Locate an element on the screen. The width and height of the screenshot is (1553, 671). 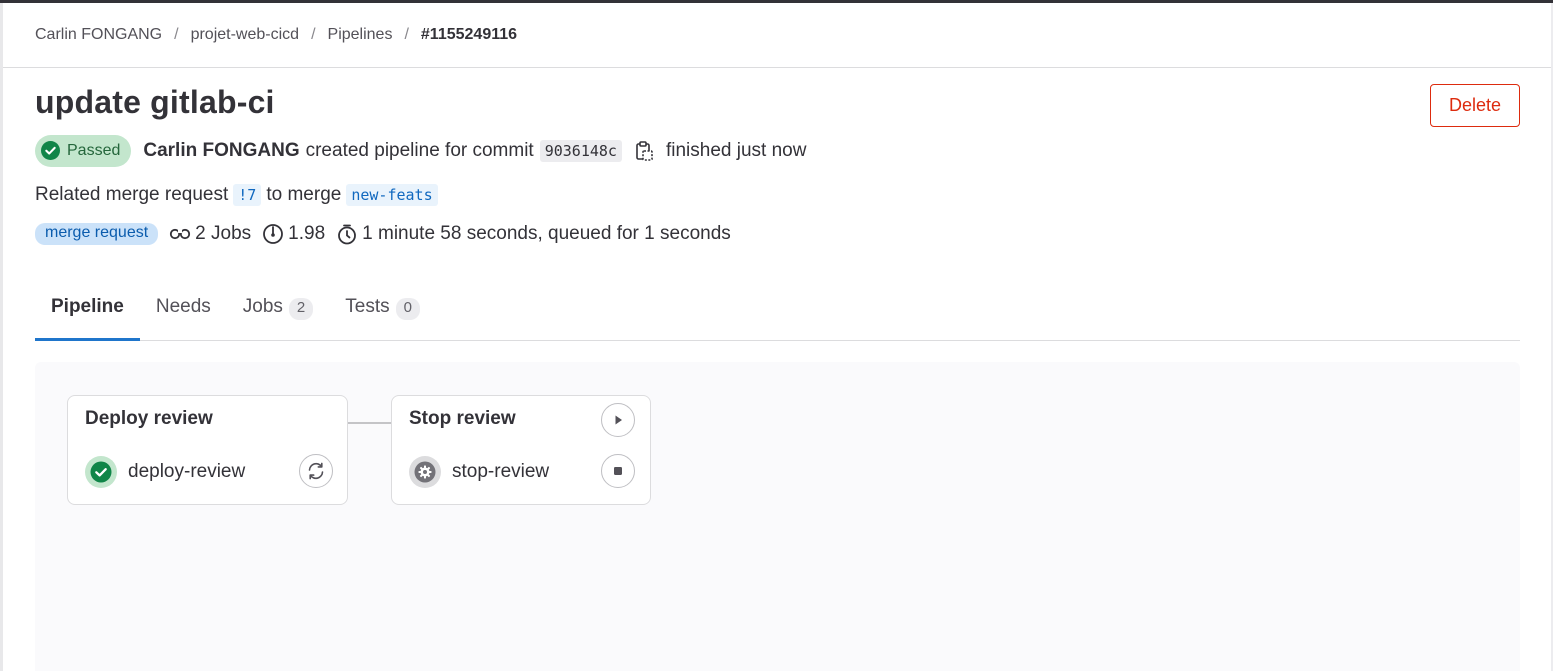
stage-title: Deploy review is located at coordinates (149, 418).